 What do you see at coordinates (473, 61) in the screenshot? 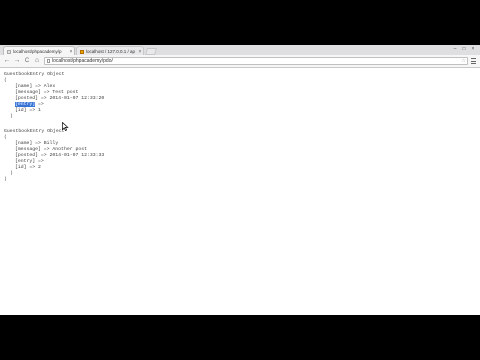
I see `menu-icon` at bounding box center [473, 61].